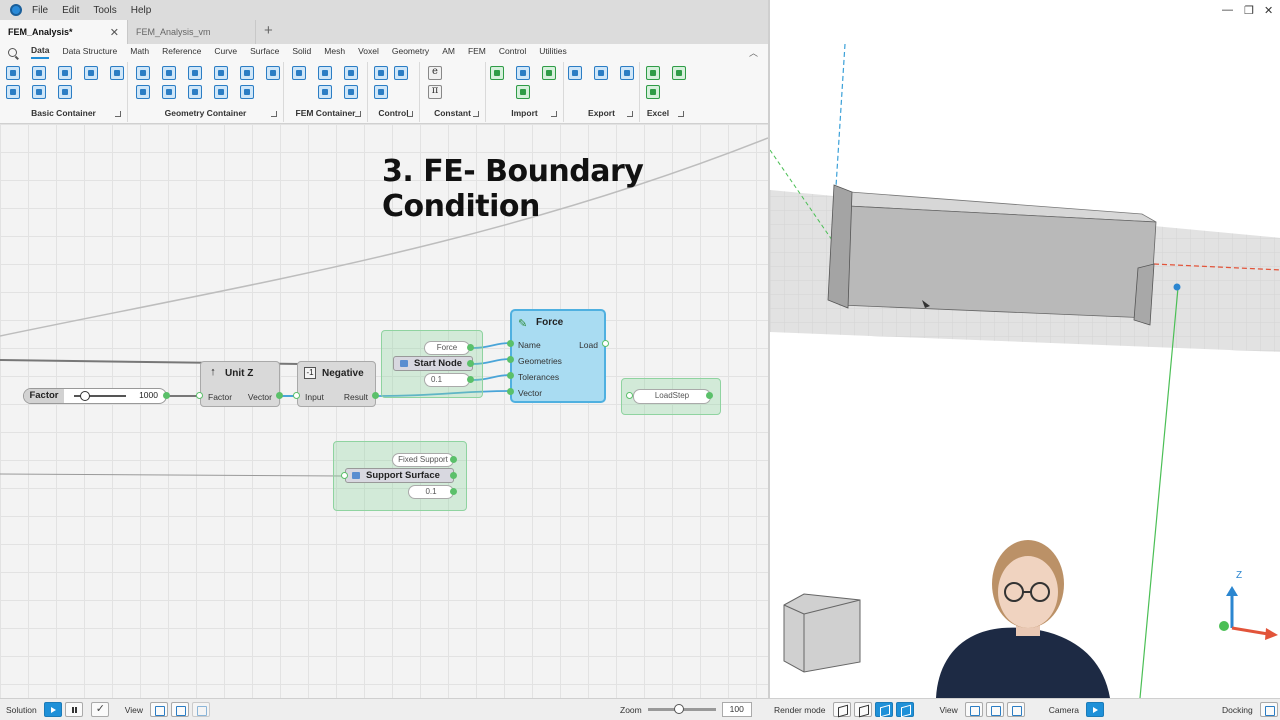  What do you see at coordinates (753, 52) in the screenshot?
I see `collapse-ribbon-icon: ︿` at bounding box center [753, 52].